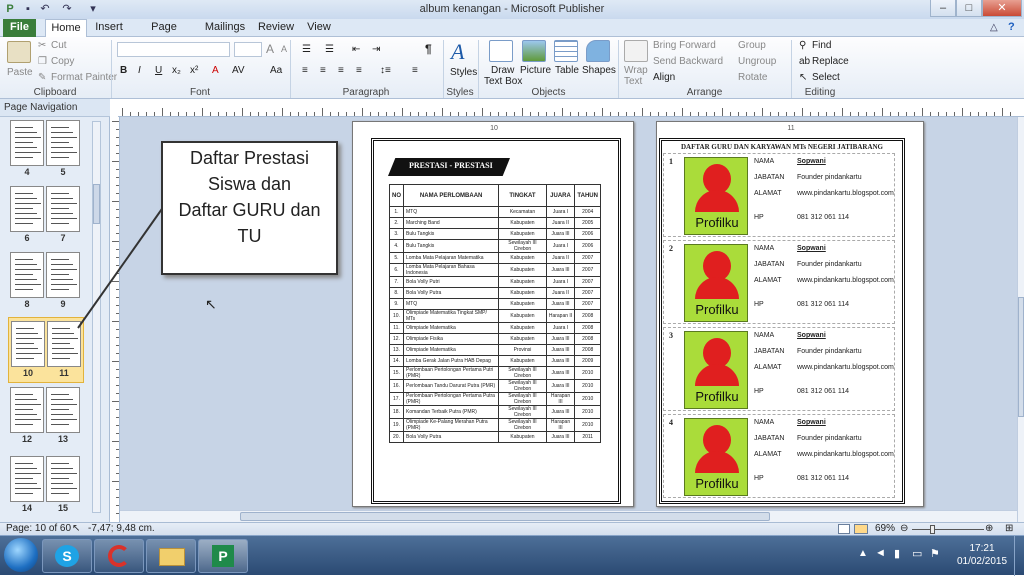  What do you see at coordinates (633, 81) in the screenshot?
I see `wrap-text-label-2: Text` at bounding box center [633, 81].